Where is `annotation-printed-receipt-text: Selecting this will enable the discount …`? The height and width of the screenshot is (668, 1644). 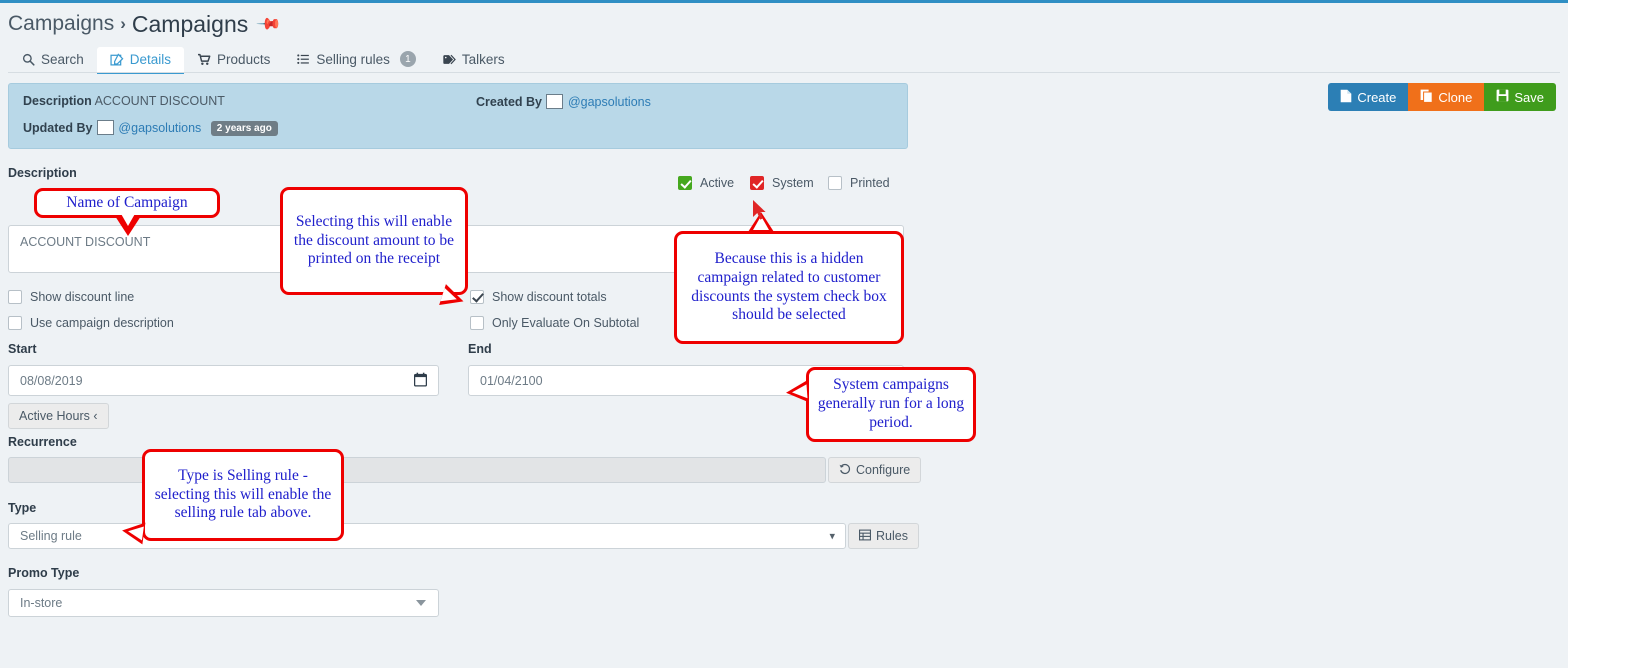
annotation-printed-receipt-text: Selecting this will enable the discount … is located at coordinates (374, 240).